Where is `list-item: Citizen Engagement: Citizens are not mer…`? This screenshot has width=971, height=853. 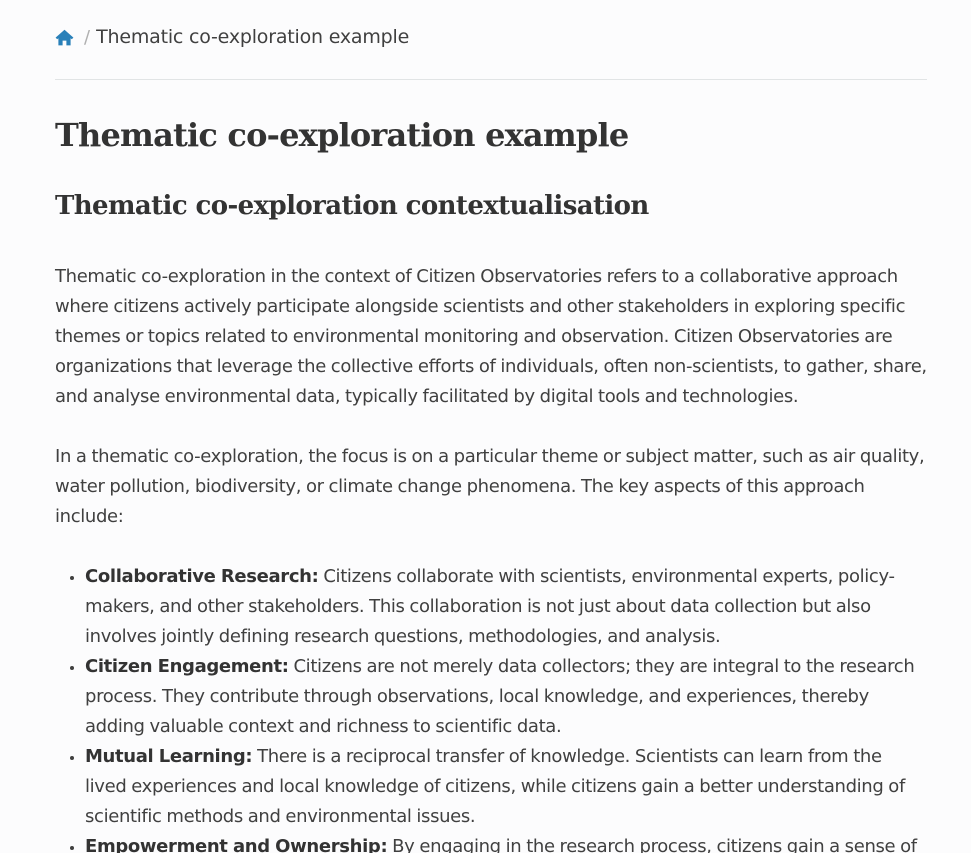 list-item: Citizen Engagement: Citizens are not mer… is located at coordinates (506, 697).